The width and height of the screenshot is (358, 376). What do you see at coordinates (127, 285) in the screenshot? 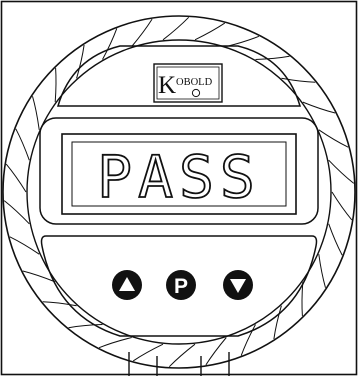
I see `up-button` at bounding box center [127, 285].